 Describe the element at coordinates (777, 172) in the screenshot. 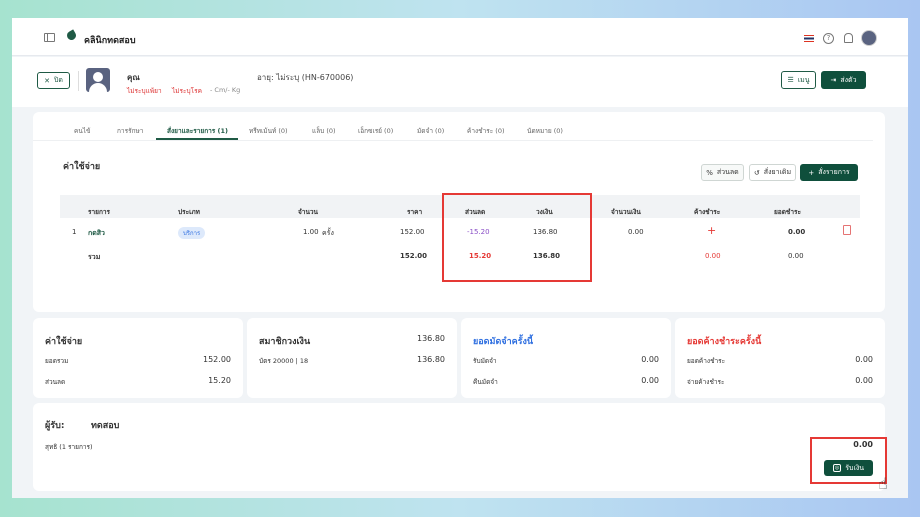

I see `reorder-label: สั่งยาเดิม` at that location.